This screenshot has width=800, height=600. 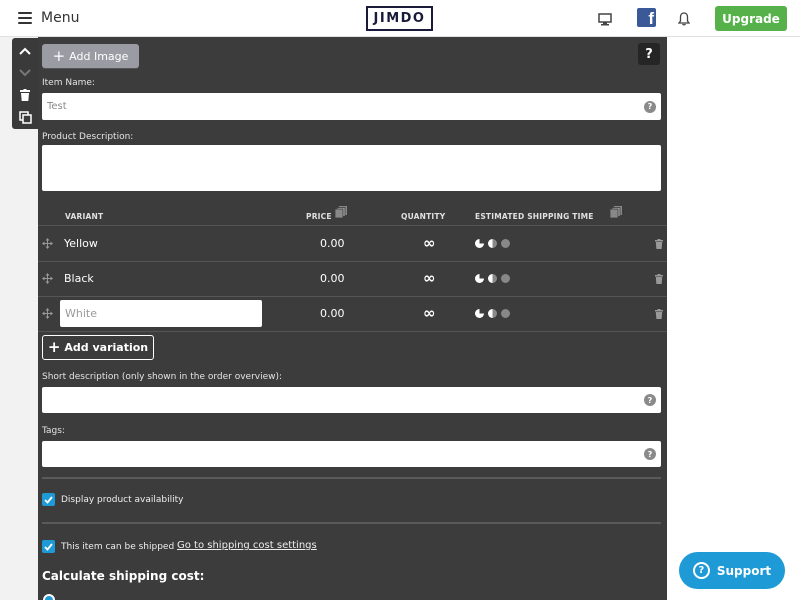 I want to click on variant-row: White 0.00 ∞, so click(x=352, y=313).